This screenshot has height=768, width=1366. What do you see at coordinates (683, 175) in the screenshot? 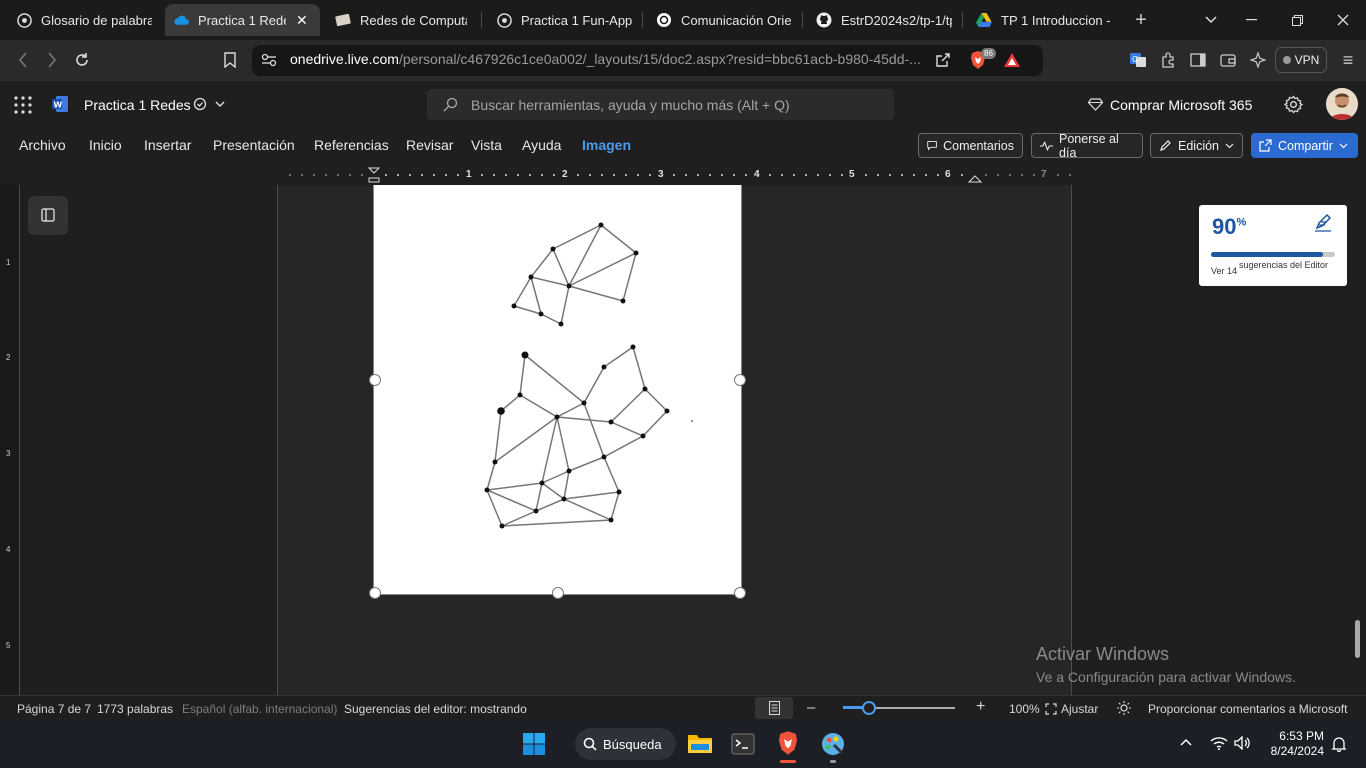
I see `horizontal-ruler` at bounding box center [683, 175].